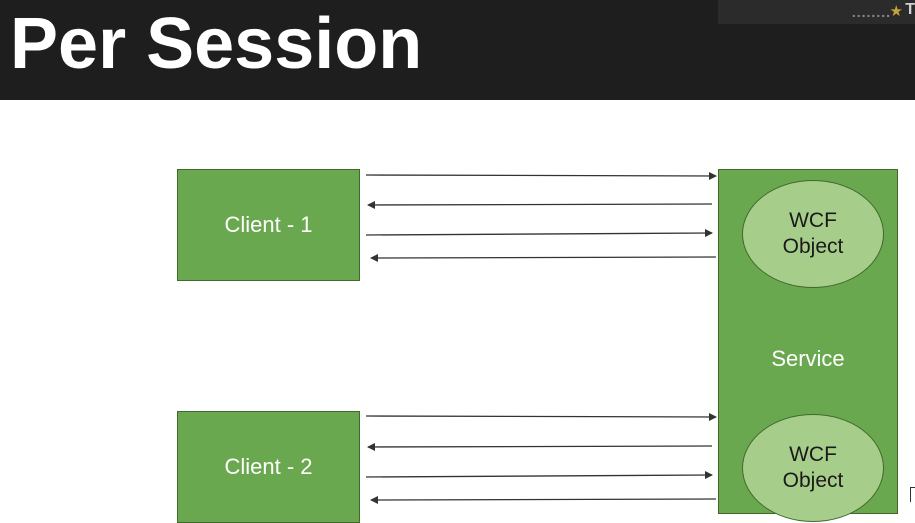 The image size is (915, 523). Describe the element at coordinates (912, 494) in the screenshot. I see `cursor-icon` at that location.